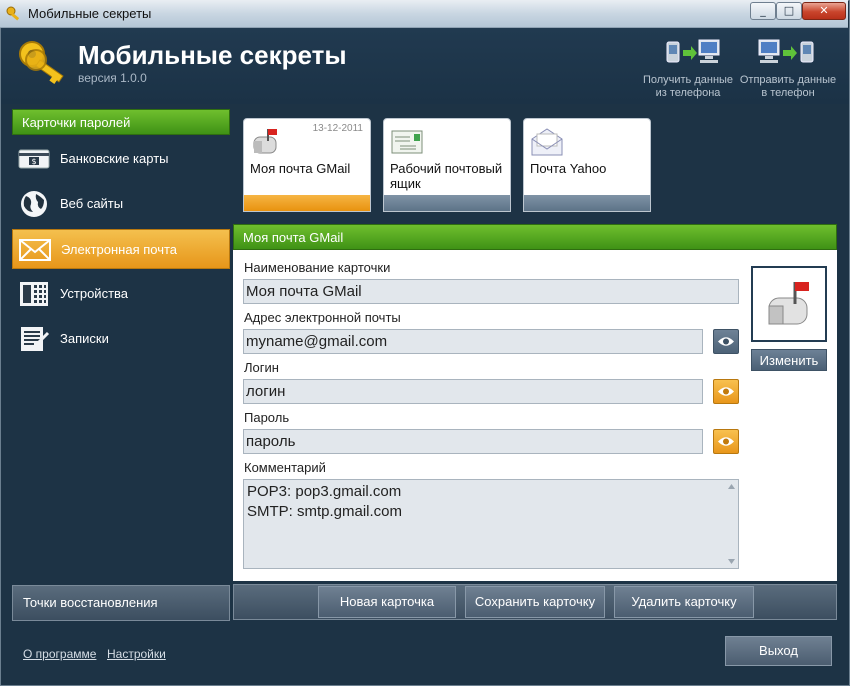 The image size is (850, 686). I want to click on envelope-icon, so click(35, 250).